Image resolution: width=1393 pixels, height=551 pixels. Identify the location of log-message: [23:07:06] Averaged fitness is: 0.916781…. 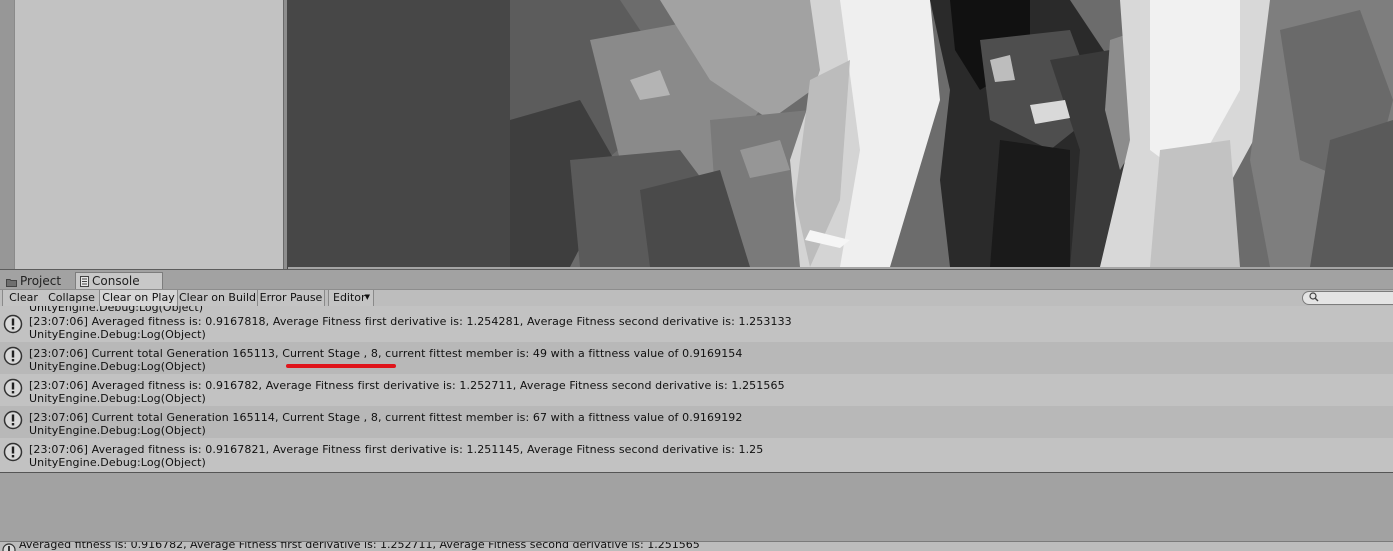
(410, 321).